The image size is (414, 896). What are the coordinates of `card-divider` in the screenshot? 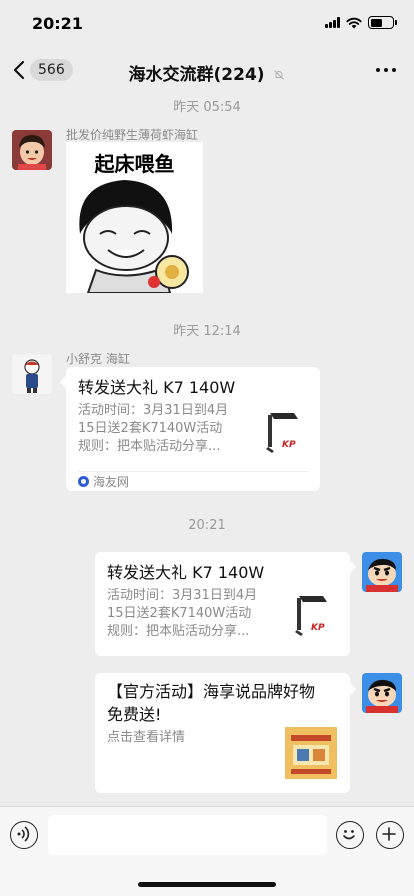 It's located at (193, 471).